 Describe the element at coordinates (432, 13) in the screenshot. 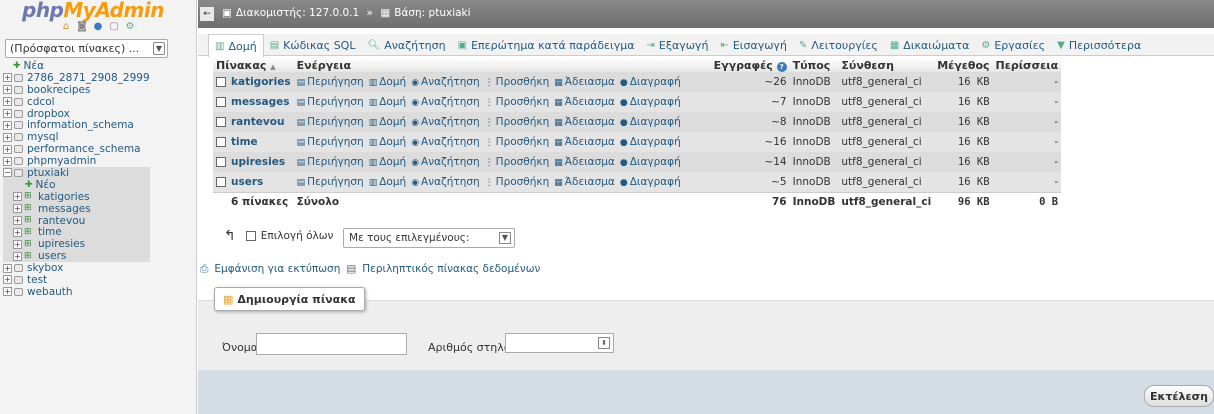

I see `breadcrumb-database: Βάση: ptuxiaki` at that location.